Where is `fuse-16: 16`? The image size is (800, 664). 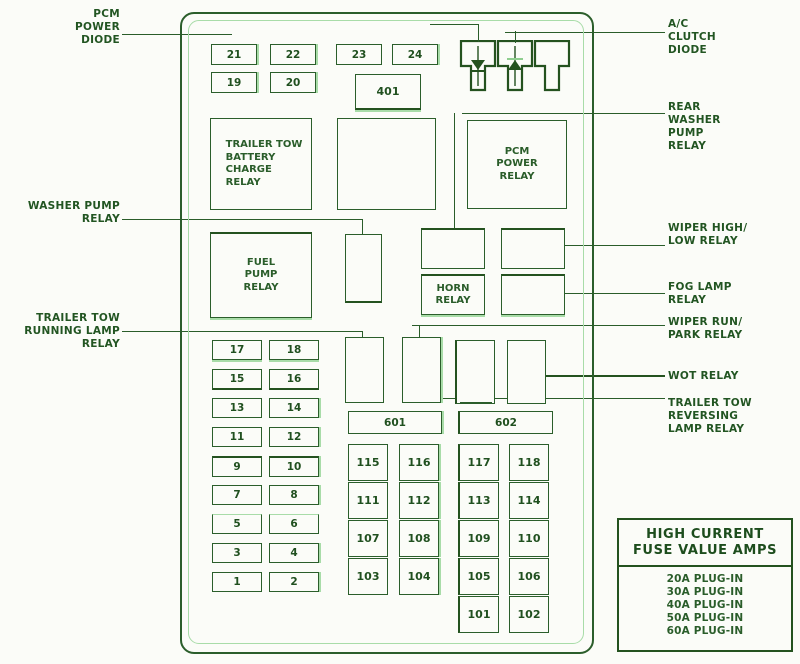 fuse-16: 16 is located at coordinates (294, 379).